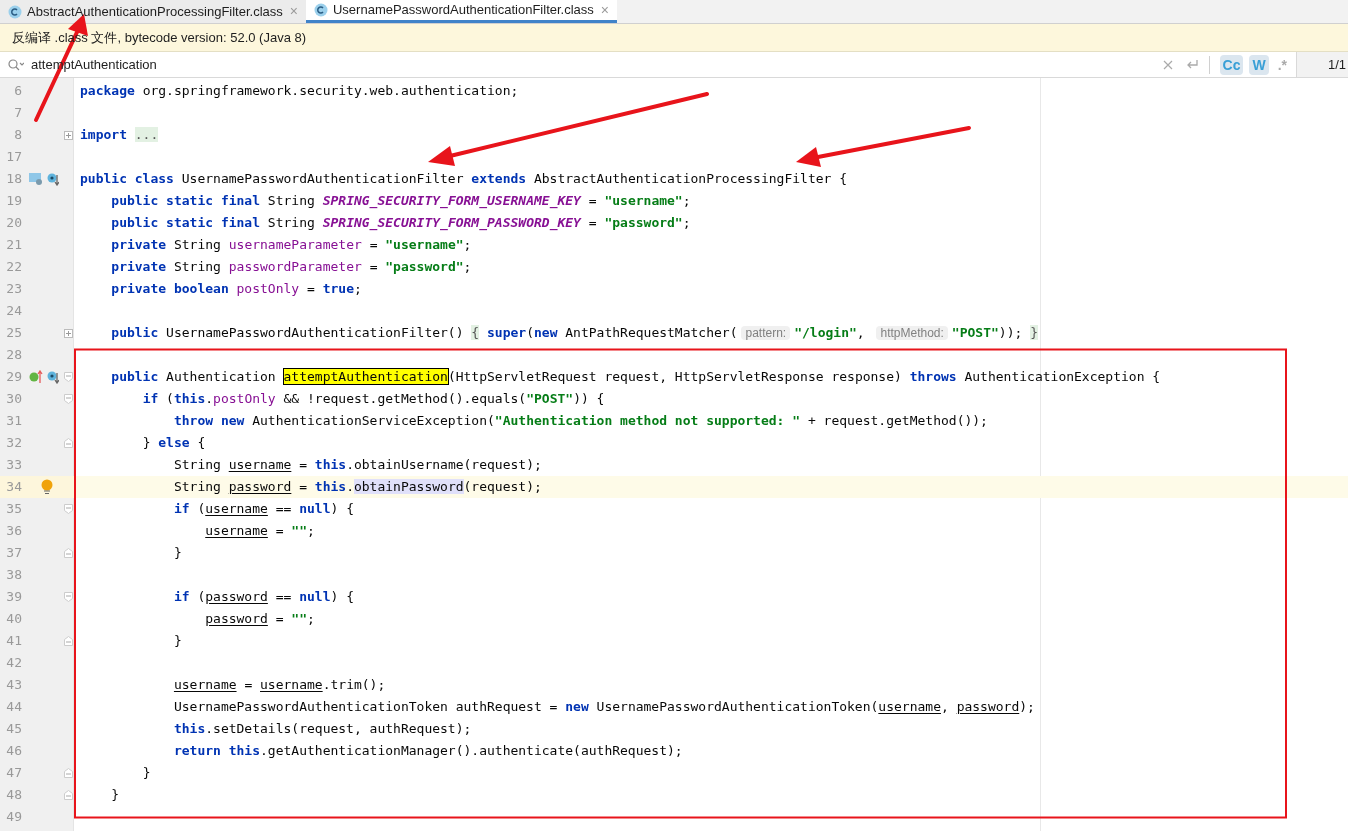  Describe the element at coordinates (173, 443) in the screenshot. I see `code-line: } else {` at that location.